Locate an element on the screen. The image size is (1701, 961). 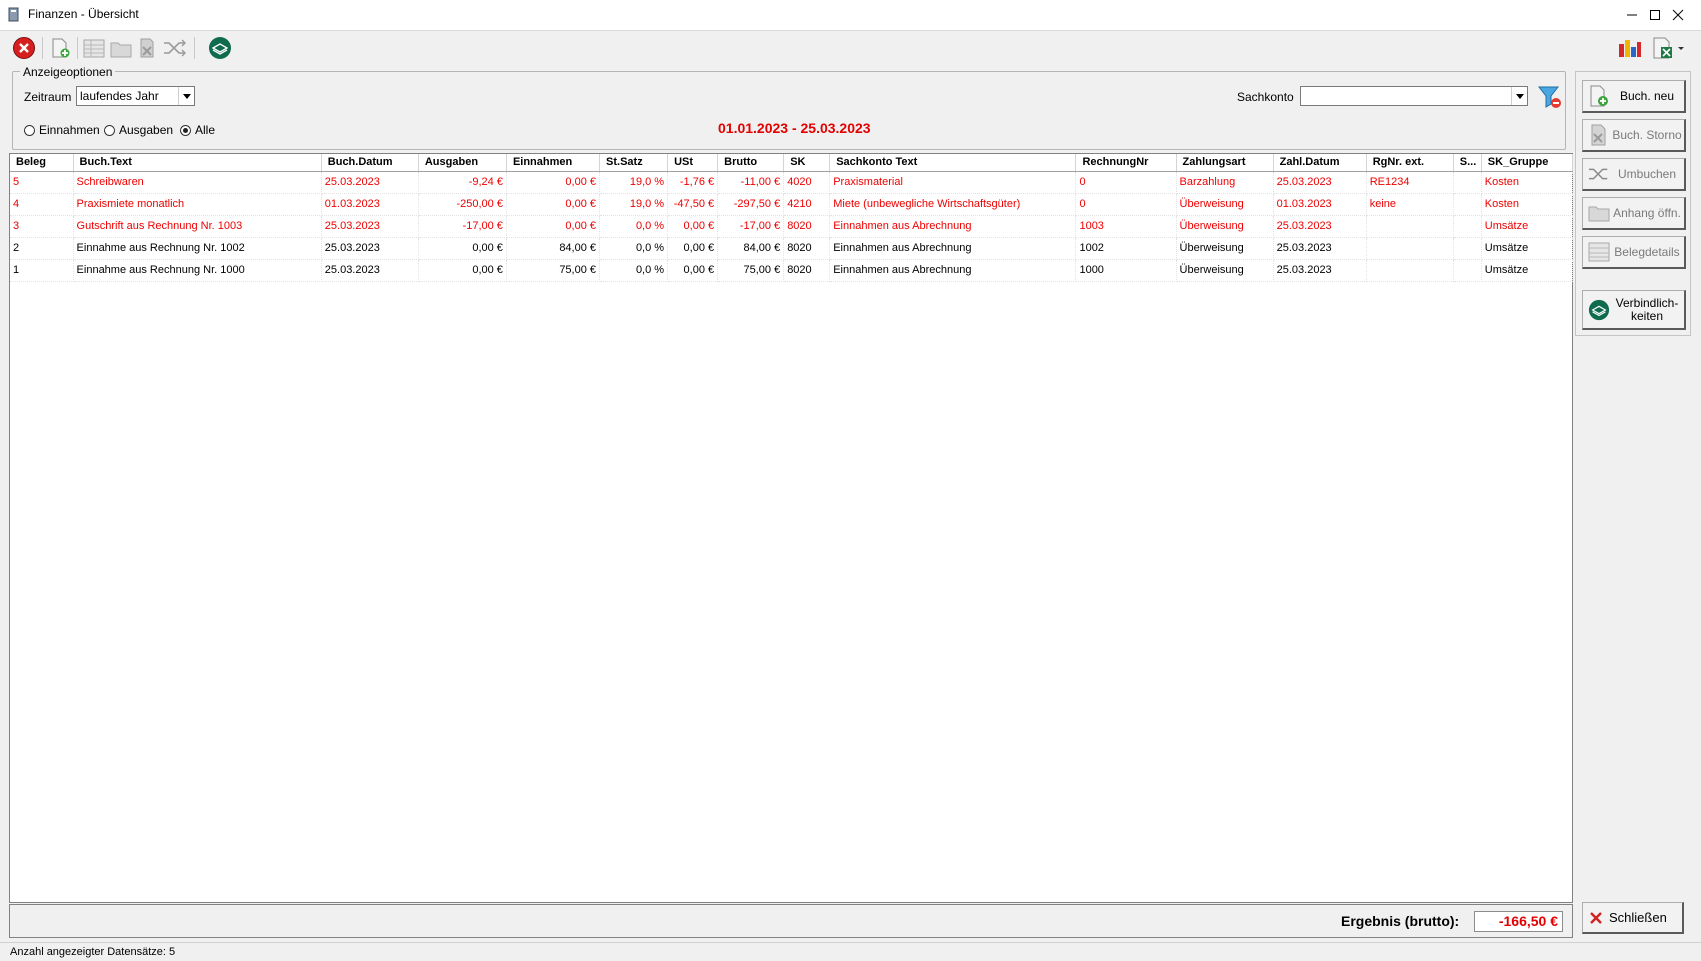
storno-toolbar-button is located at coordinates (147, 48).